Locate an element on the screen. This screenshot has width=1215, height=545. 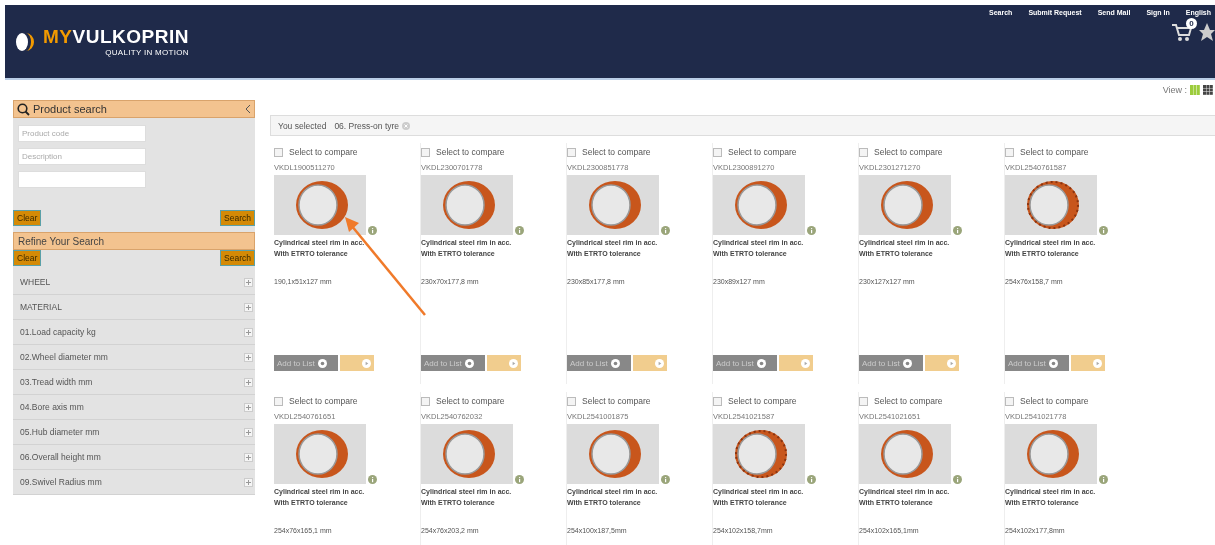
grid-view-icon is located at coordinates (1208, 90).